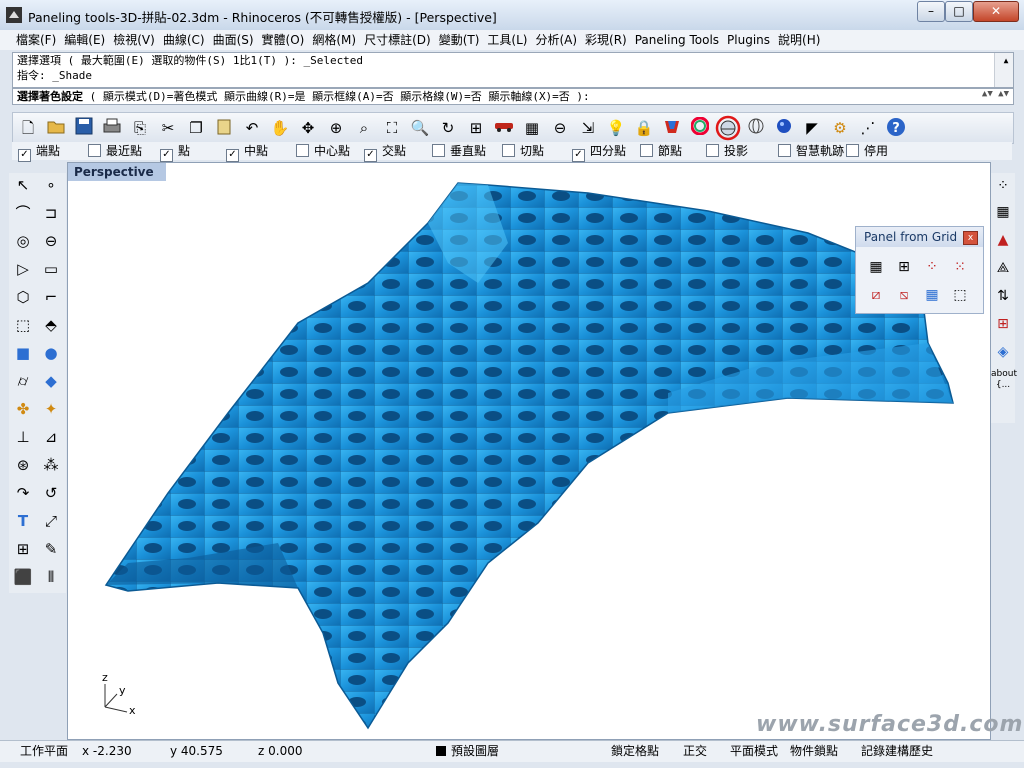 The width and height of the screenshot is (1024, 768). What do you see at coordinates (23, 353) in the screenshot?
I see `box-icon: ■` at bounding box center [23, 353].